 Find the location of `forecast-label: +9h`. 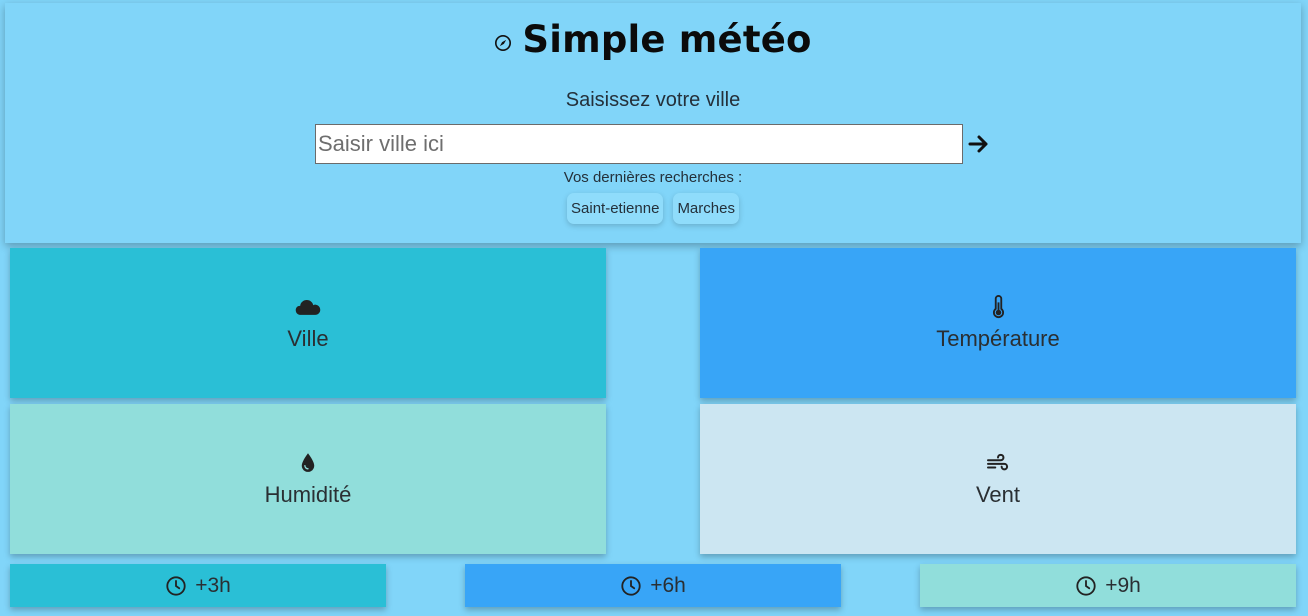

forecast-label: +9h is located at coordinates (1123, 585).